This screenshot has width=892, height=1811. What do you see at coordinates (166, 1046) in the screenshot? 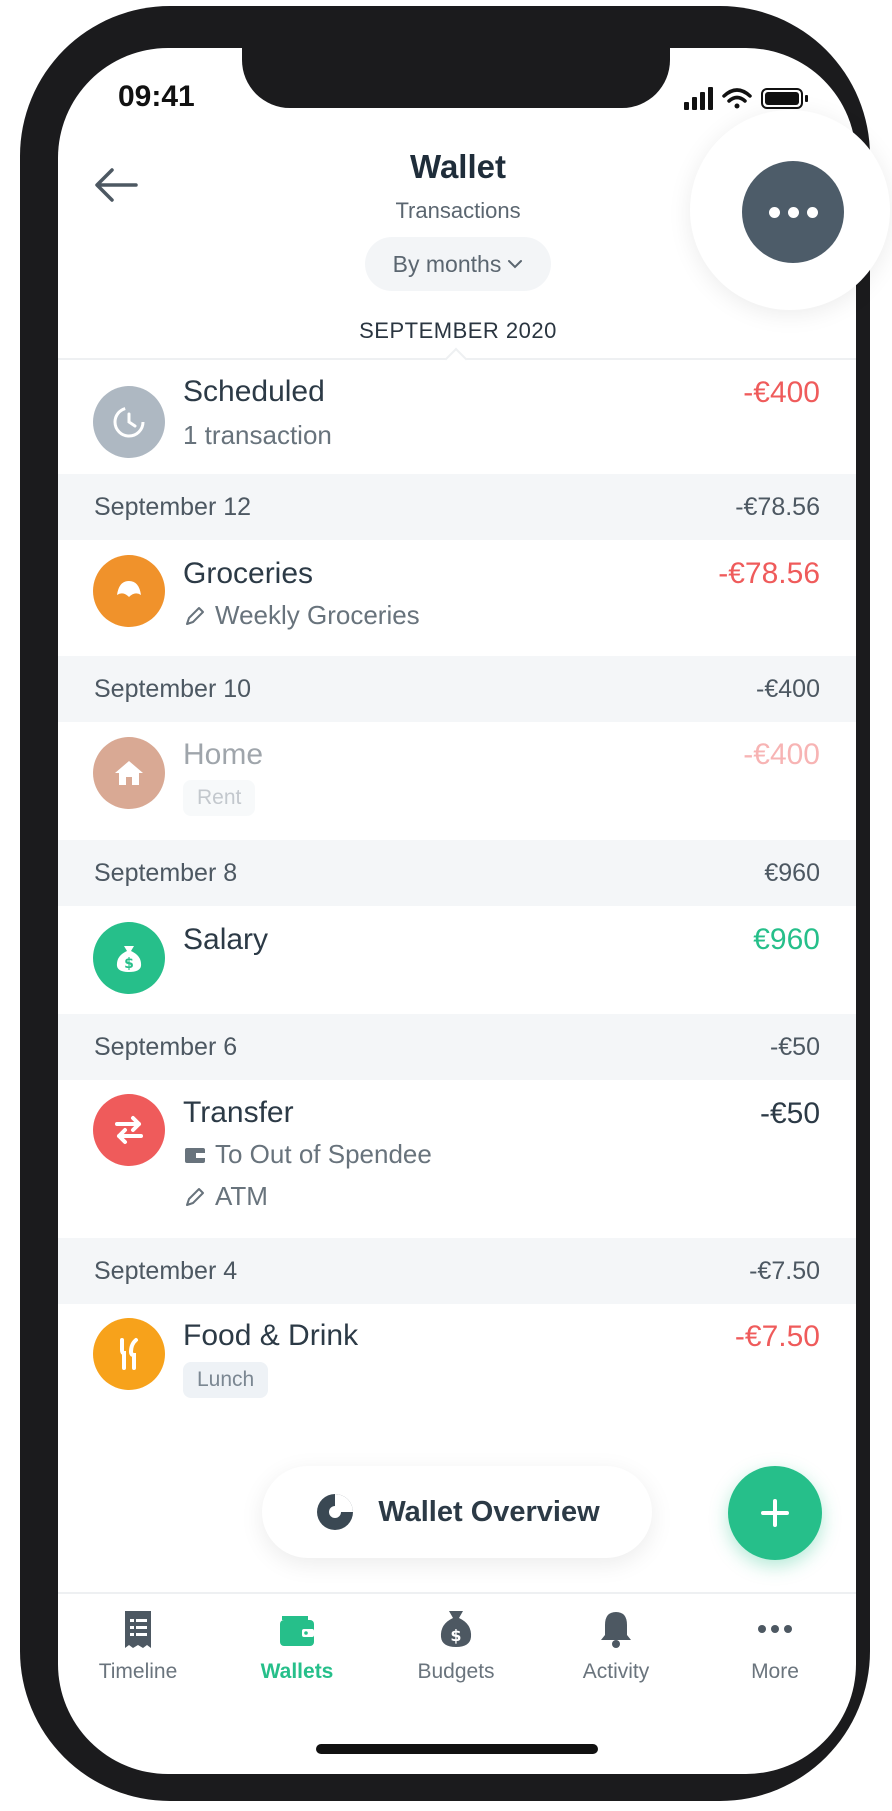
I see `day-date: September 6` at bounding box center [166, 1046].